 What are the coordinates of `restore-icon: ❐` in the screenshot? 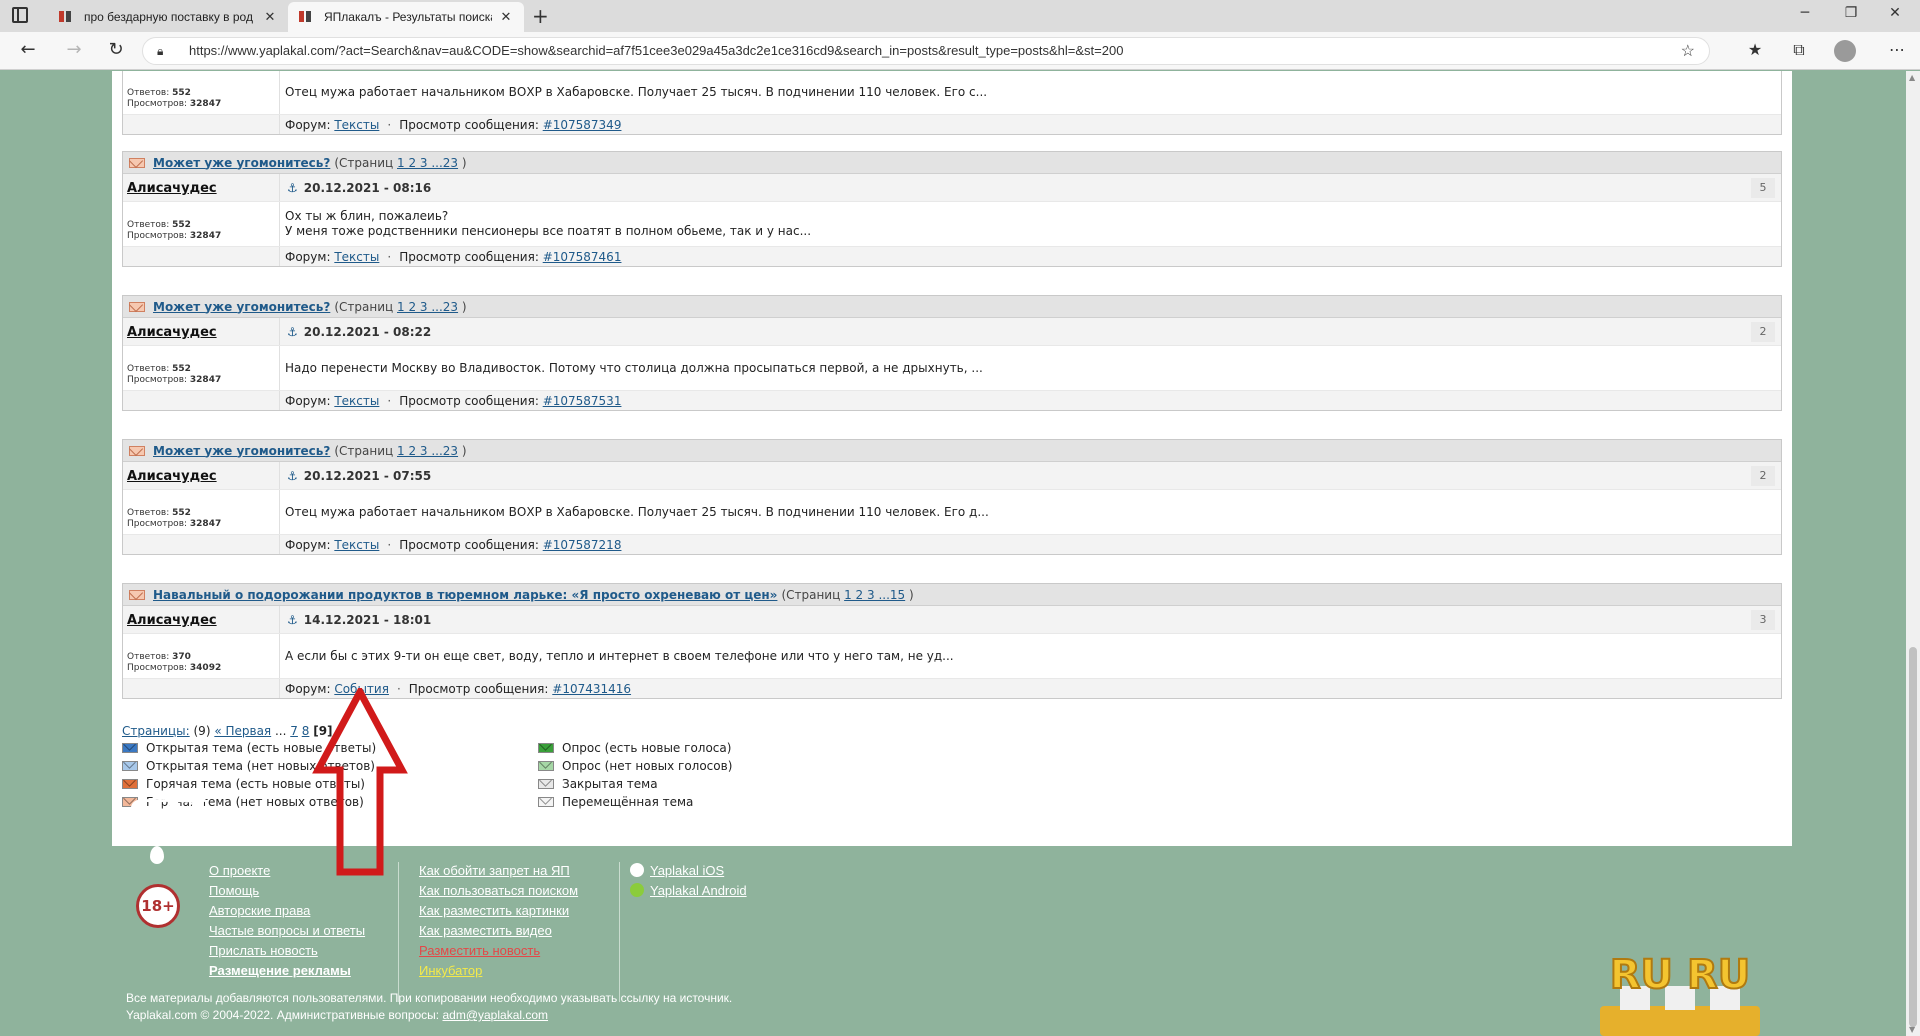 It's located at (1851, 13).